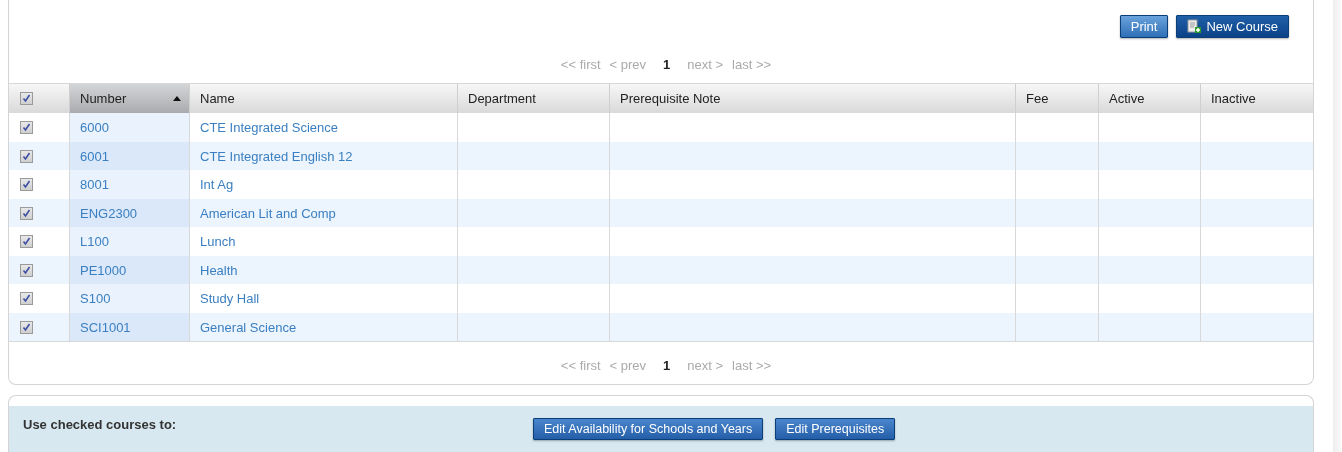  Describe the element at coordinates (1149, 99) in the screenshot. I see `column-header: Active` at that location.